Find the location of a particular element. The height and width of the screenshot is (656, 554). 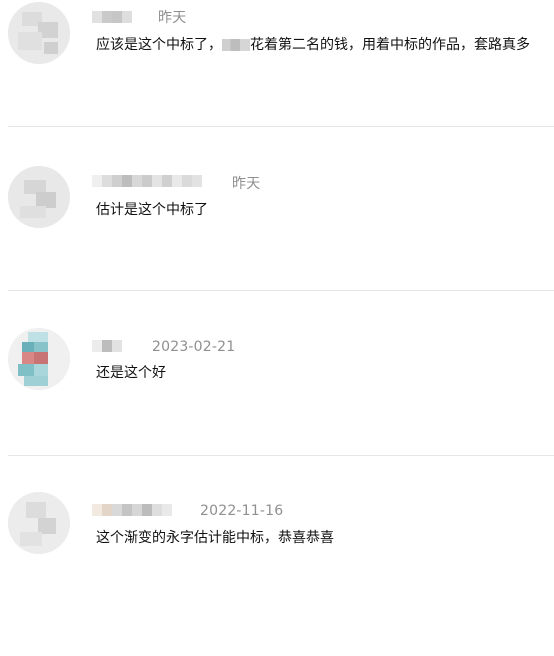

comment-date: 2022-11-16 is located at coordinates (242, 511).